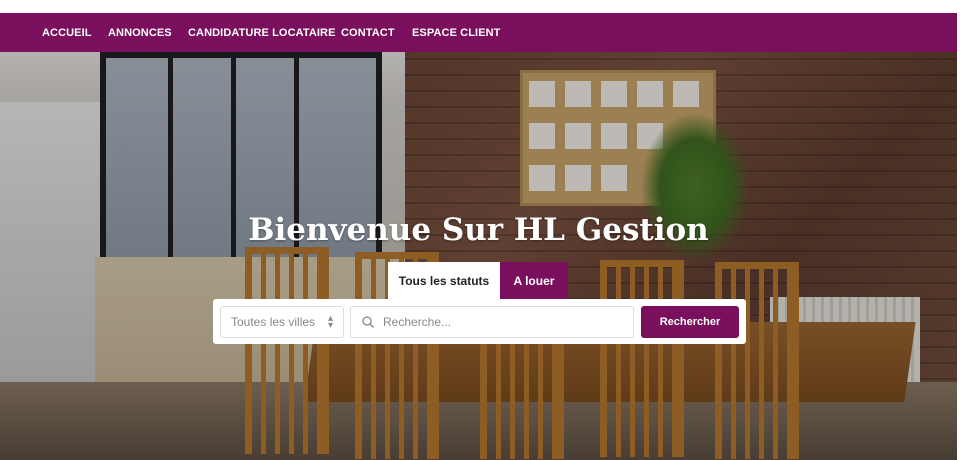 The width and height of the screenshot is (960, 460). Describe the element at coordinates (498, 322) in the screenshot. I see `search-input` at that location.